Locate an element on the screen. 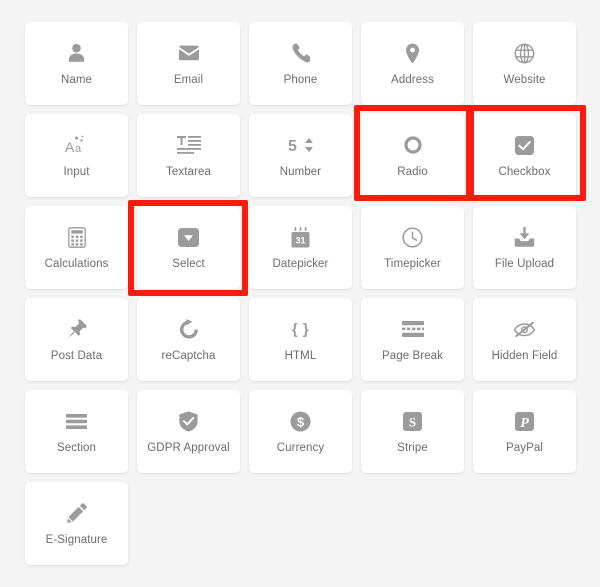 The height and width of the screenshot is (587, 600). field-tile-label: Phone is located at coordinates (300, 80).